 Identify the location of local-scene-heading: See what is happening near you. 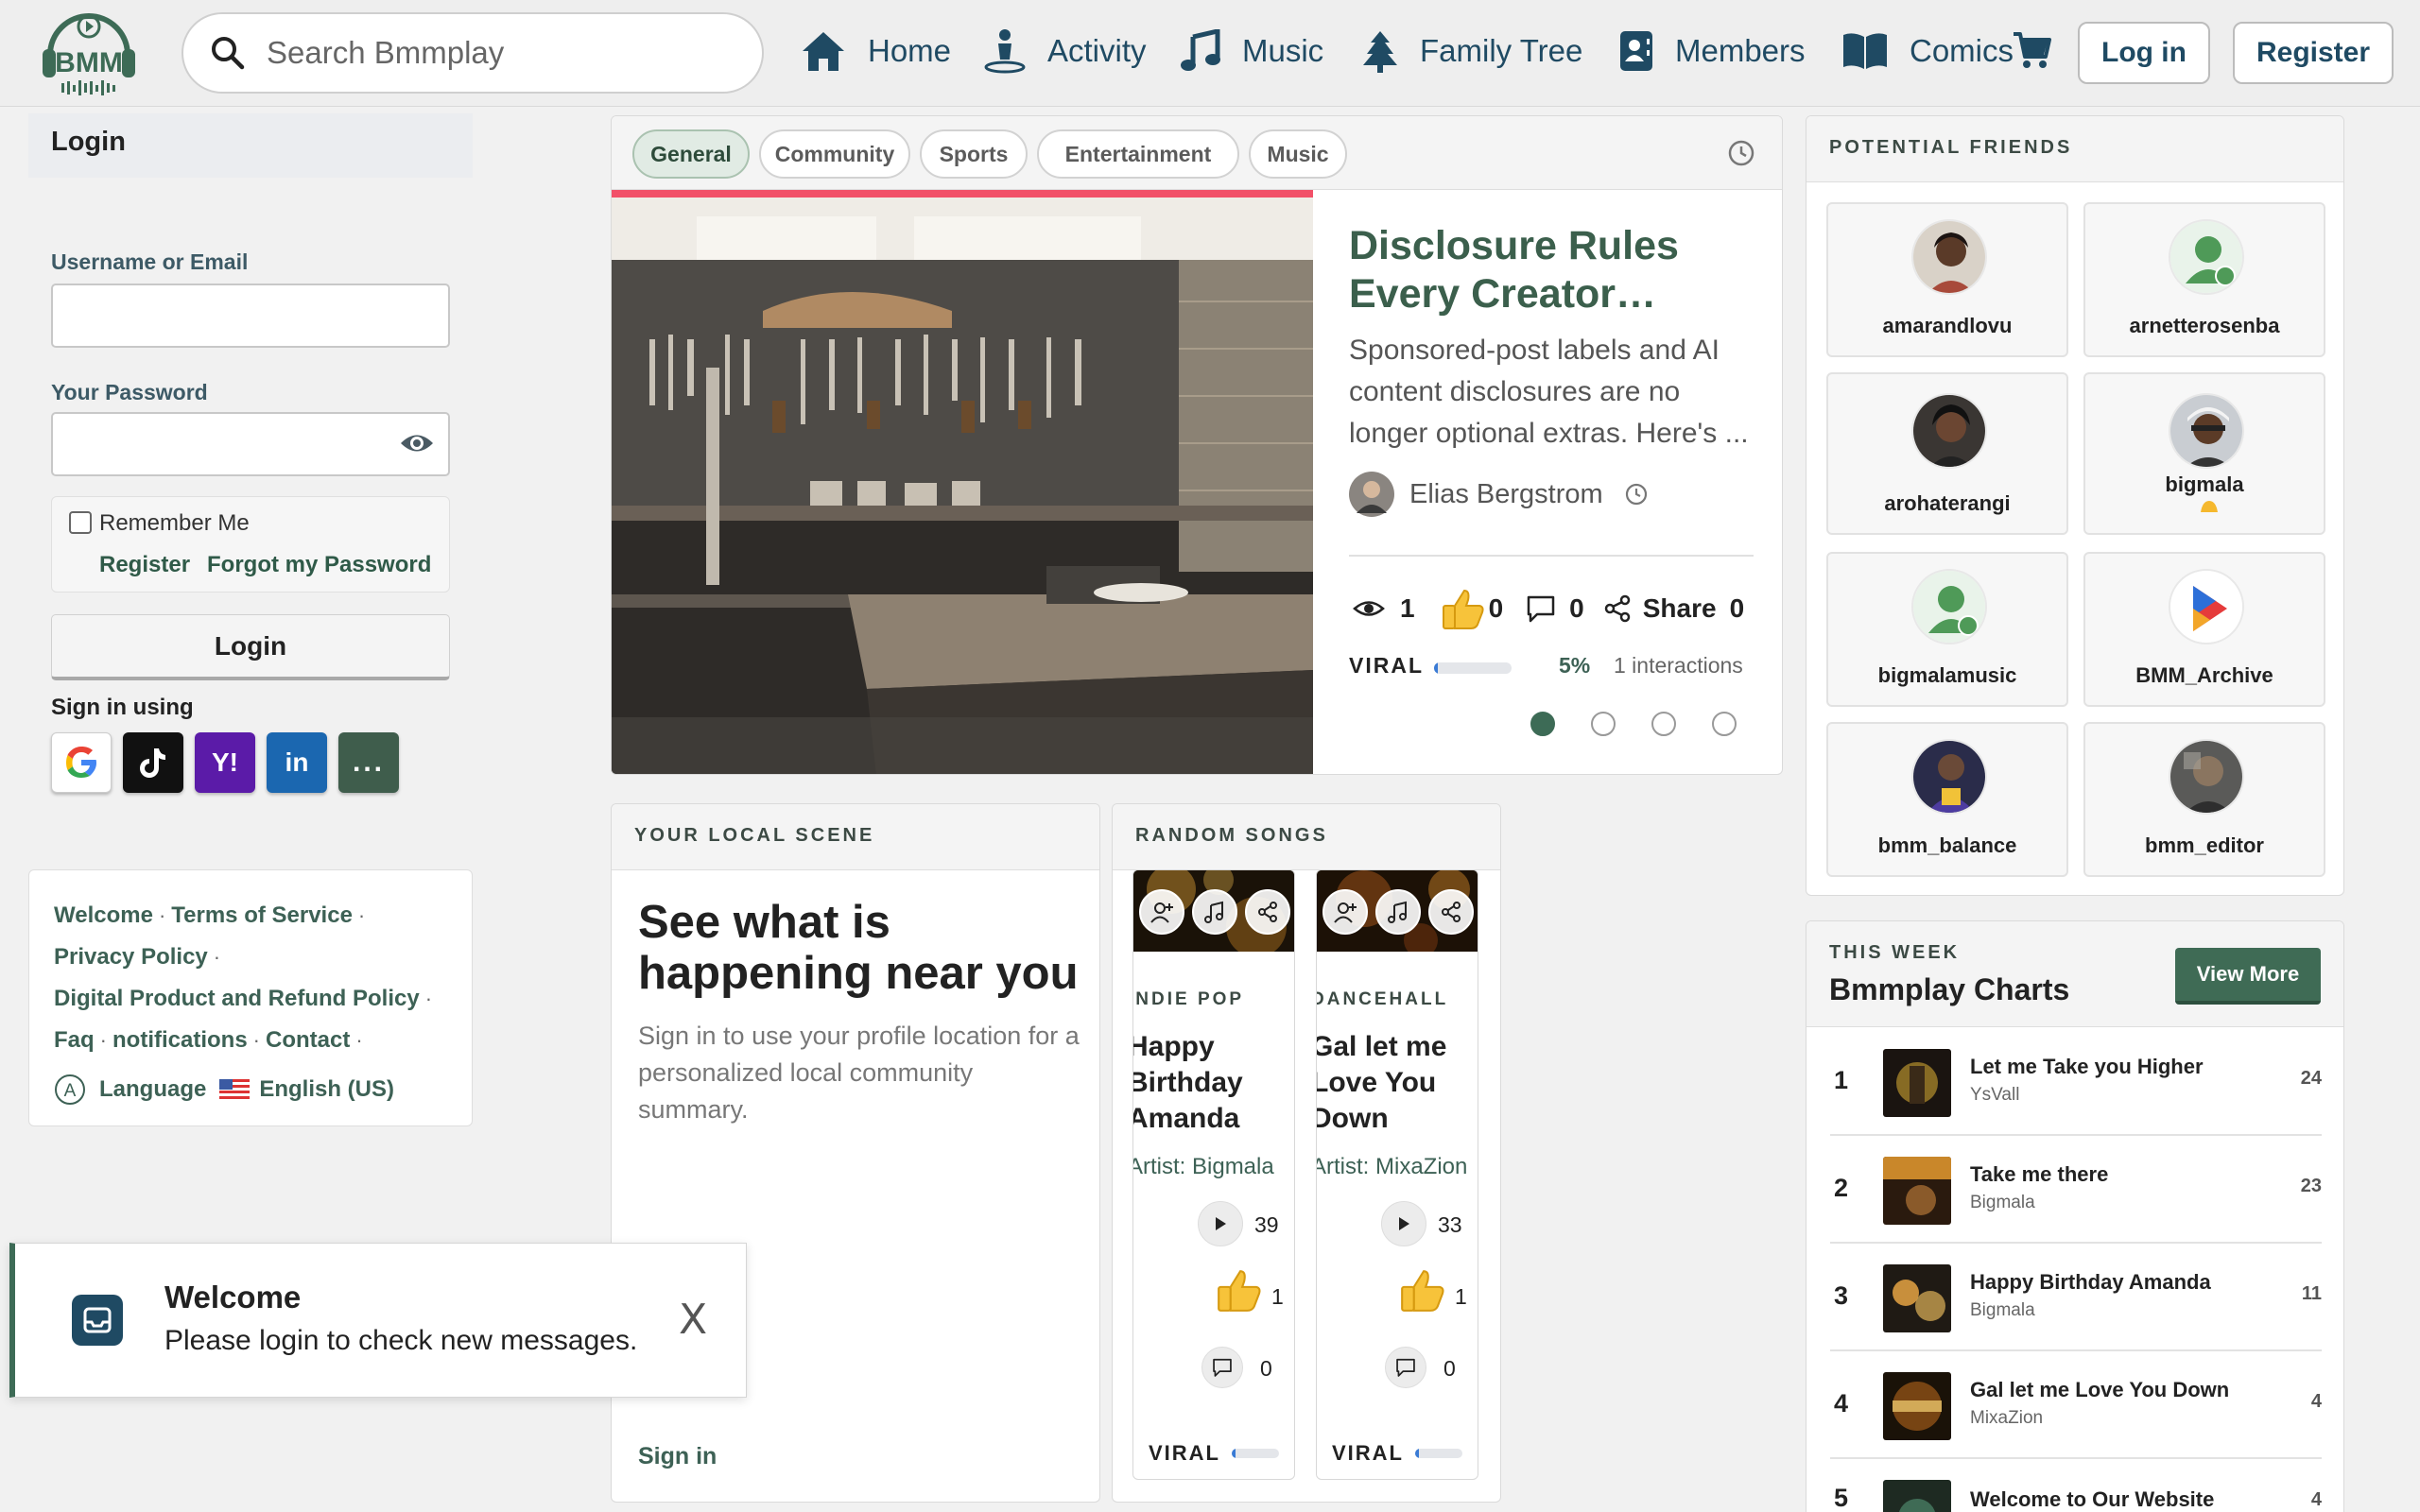
(858, 948).